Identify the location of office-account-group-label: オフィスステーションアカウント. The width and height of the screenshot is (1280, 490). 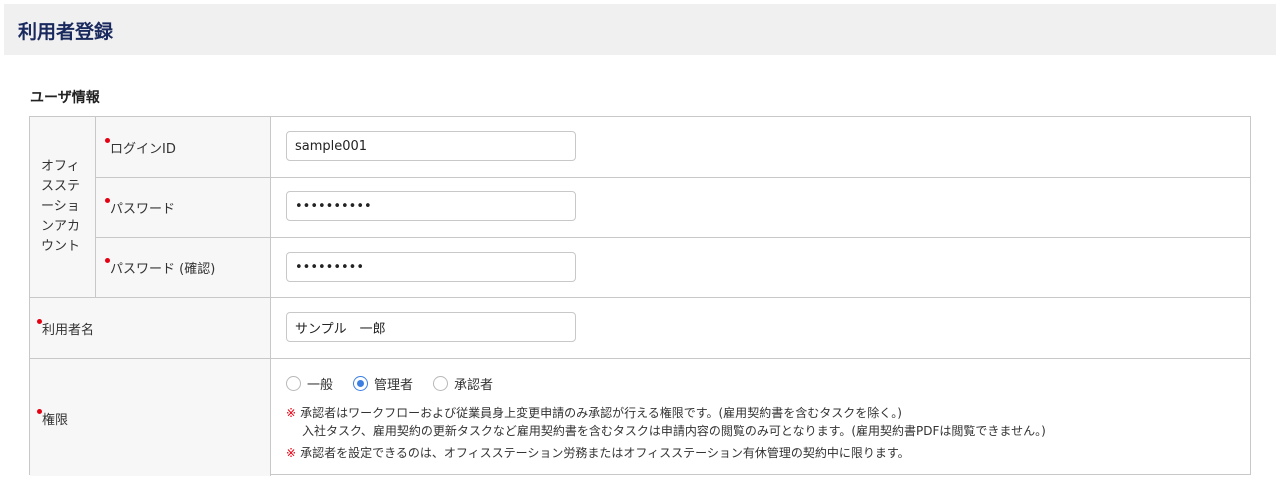
(63, 207).